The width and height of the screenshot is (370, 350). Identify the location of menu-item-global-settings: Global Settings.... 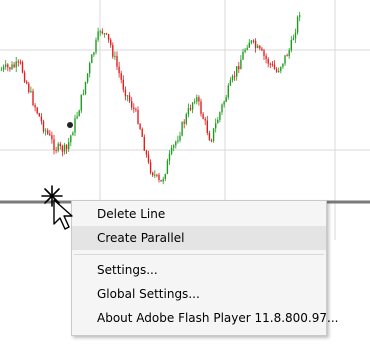
(199, 294).